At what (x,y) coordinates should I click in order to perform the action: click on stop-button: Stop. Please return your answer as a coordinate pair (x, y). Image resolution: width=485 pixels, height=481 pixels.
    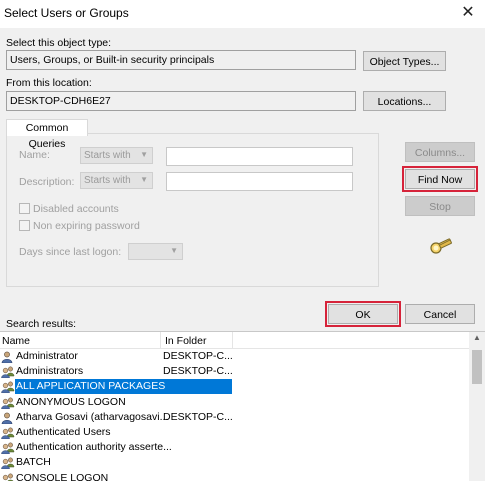
    Looking at the image, I should click on (440, 206).